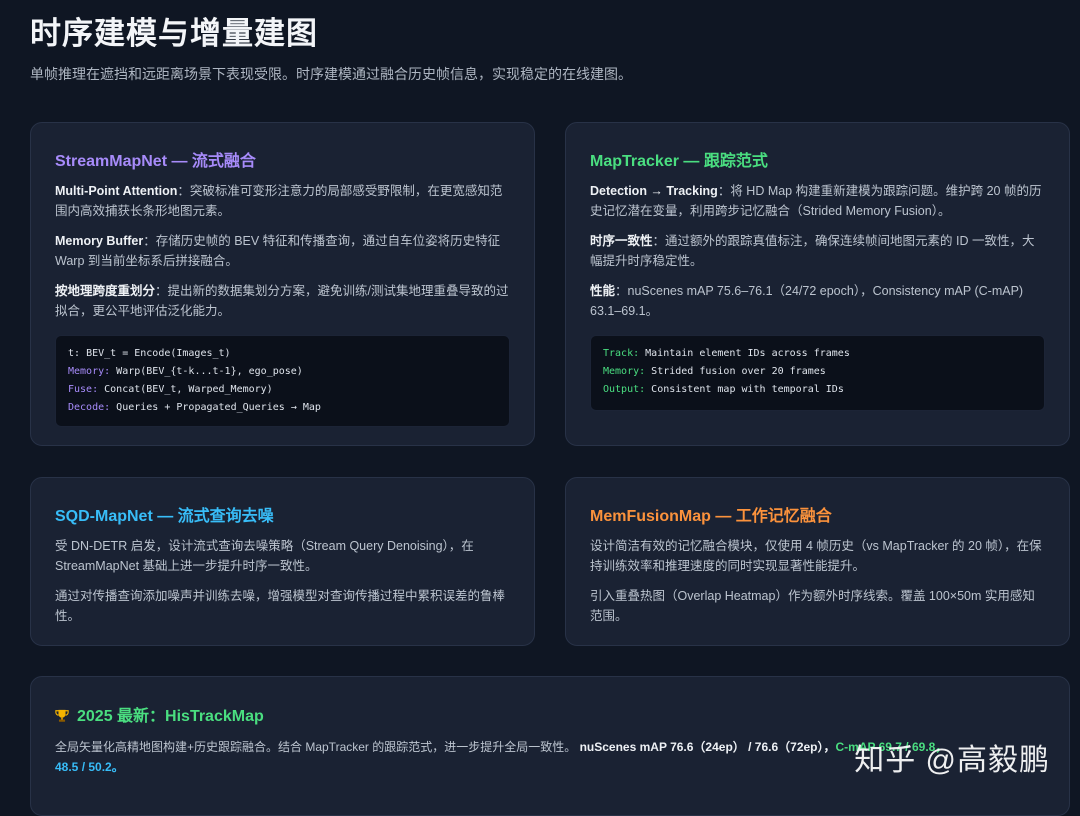 The height and width of the screenshot is (816, 1080). I want to click on code-value: Queries + Propagated_Queries → Map, so click(215, 407).